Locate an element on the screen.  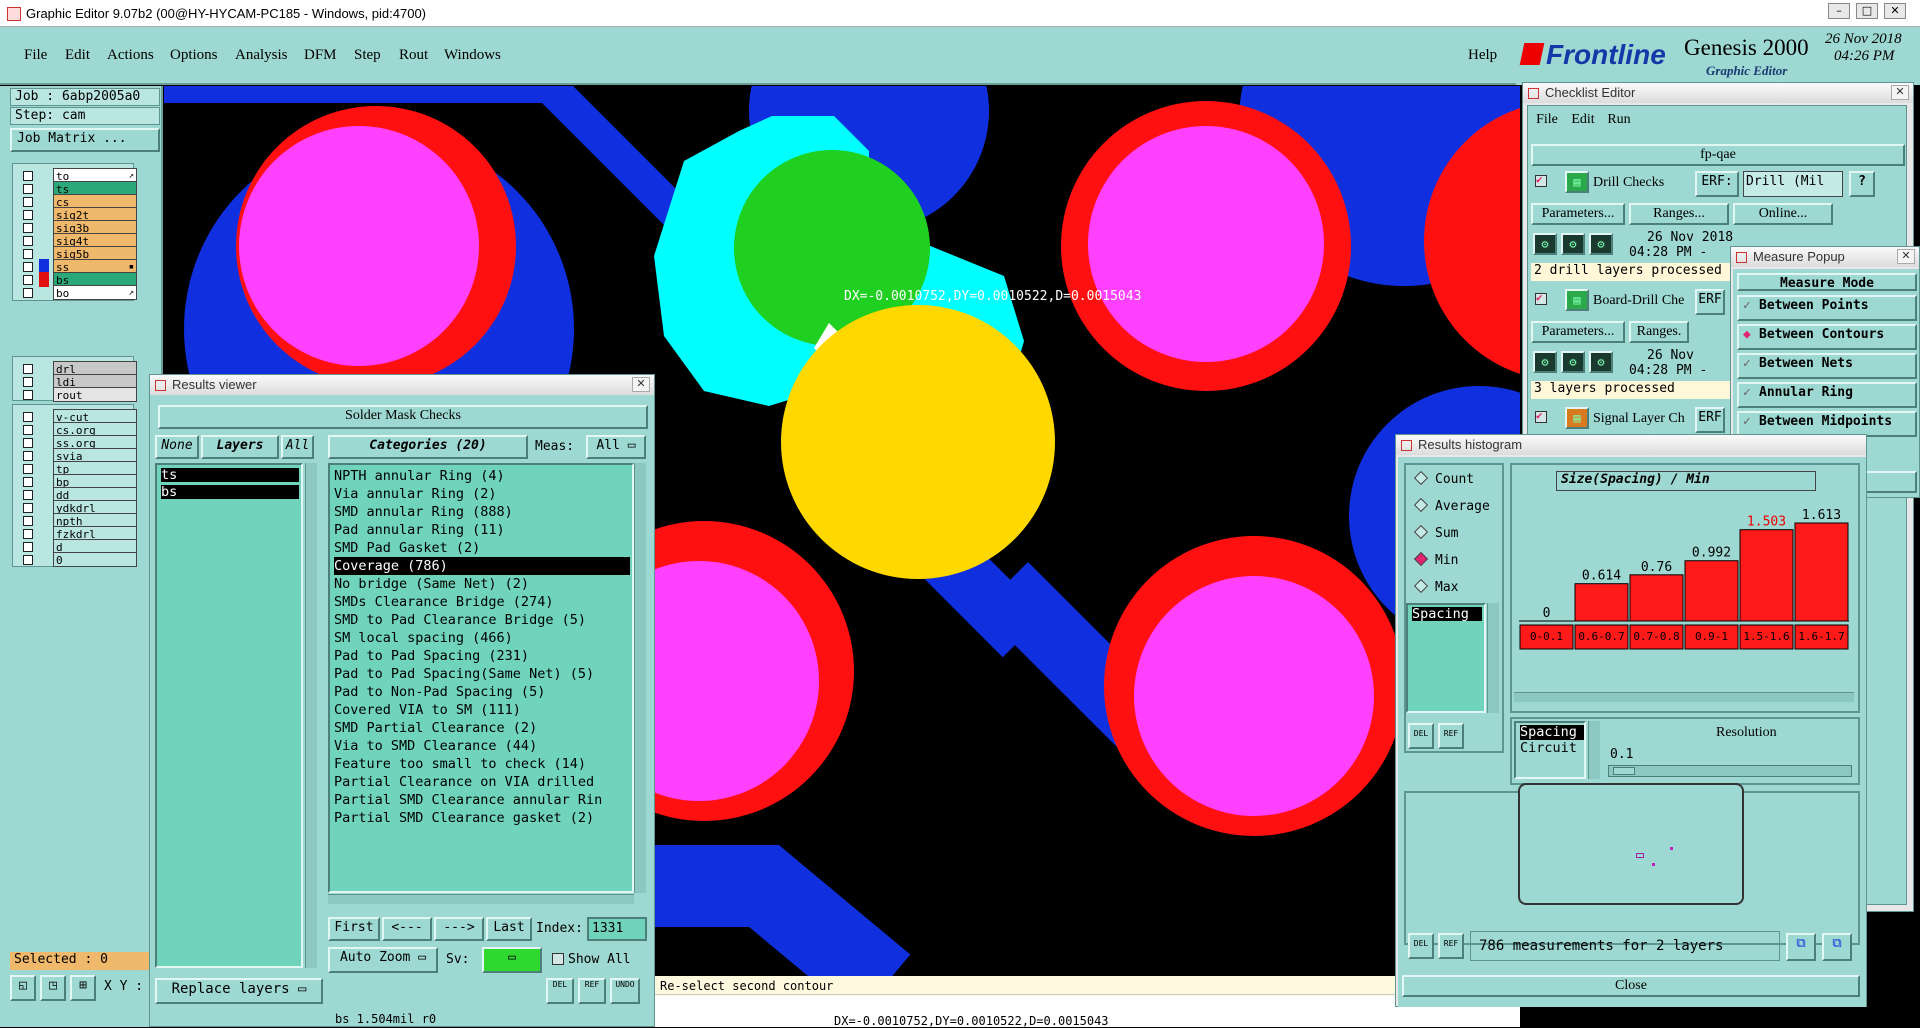
resolution-slider is located at coordinates (1730, 771).